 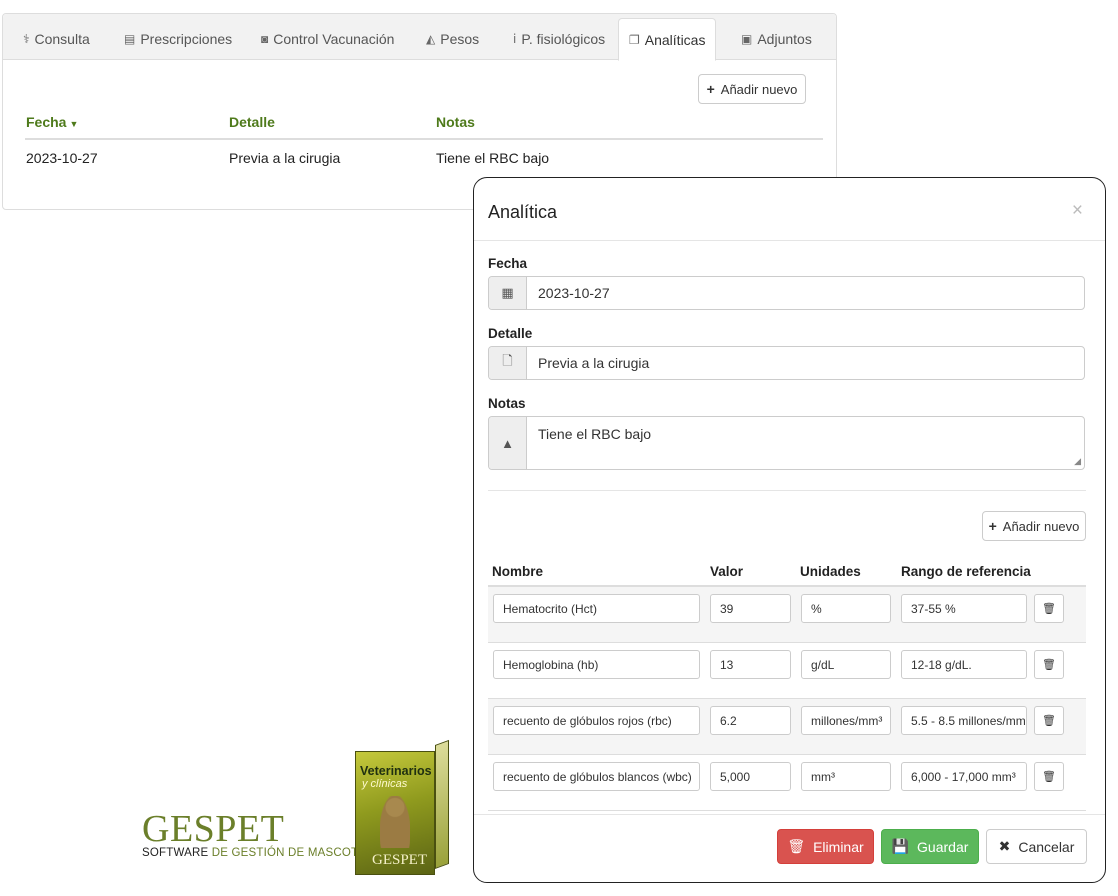 I want to click on notas-label: Notas, so click(x=507, y=403).